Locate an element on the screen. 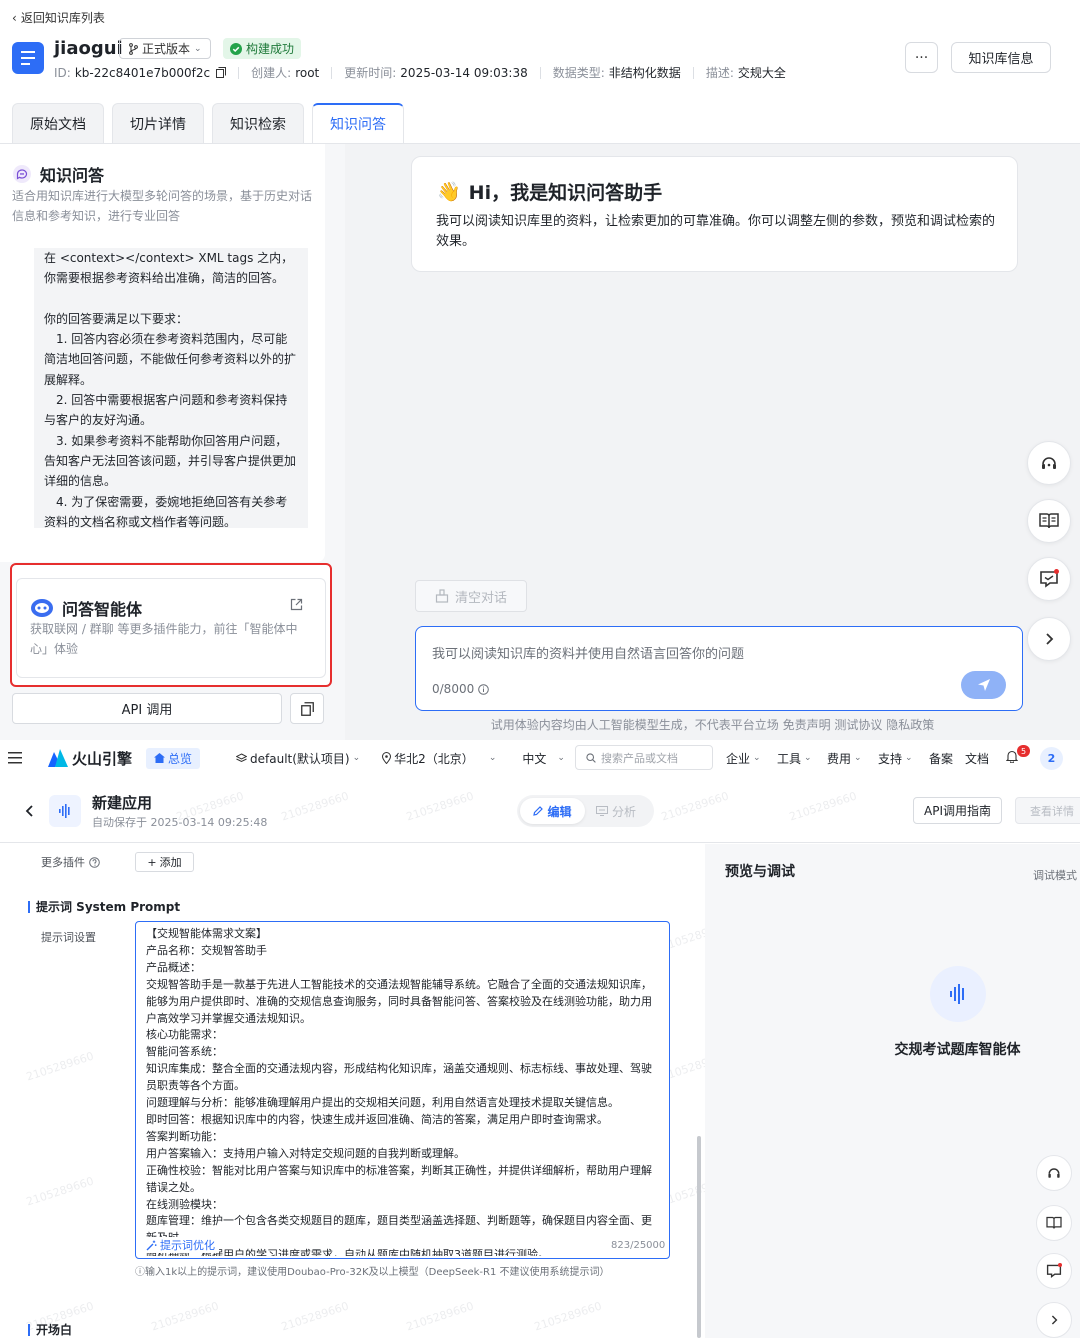 This screenshot has width=1080, height=1338. chat-input-placeholder: 我可以阅读知识库的资料并使用自然语言回答你的问题 is located at coordinates (588, 654).